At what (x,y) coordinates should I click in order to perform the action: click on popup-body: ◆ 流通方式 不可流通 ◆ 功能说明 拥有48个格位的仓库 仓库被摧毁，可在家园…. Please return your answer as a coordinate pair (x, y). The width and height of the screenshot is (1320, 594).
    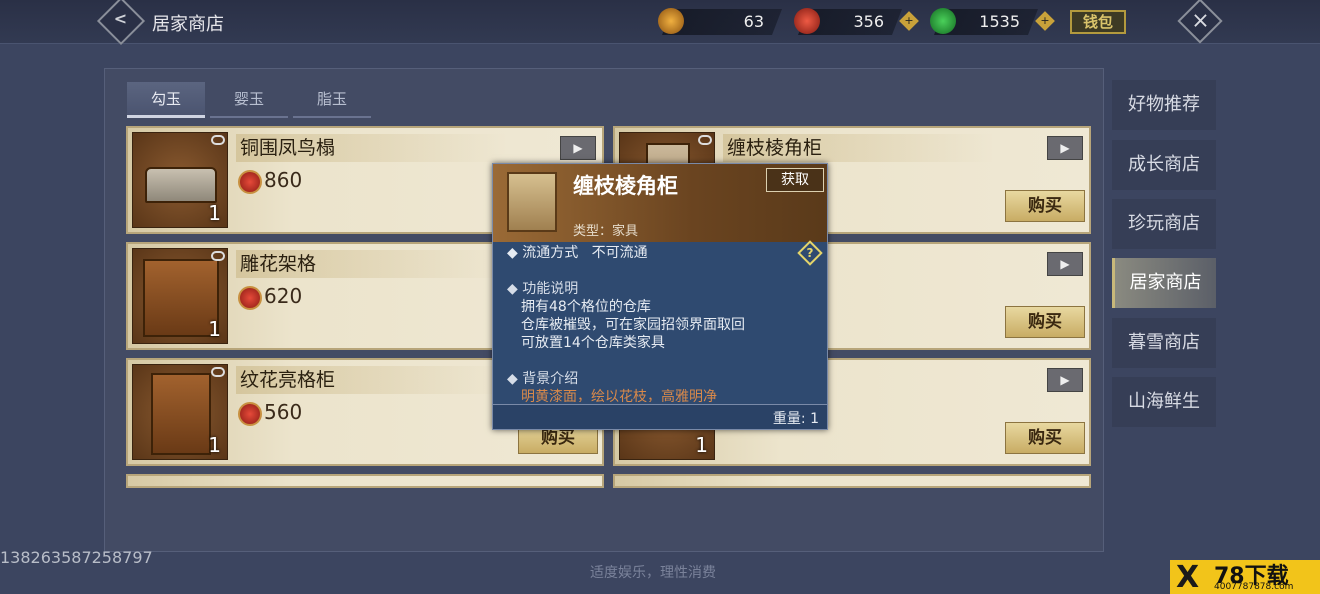
    Looking at the image, I should click on (666, 323).